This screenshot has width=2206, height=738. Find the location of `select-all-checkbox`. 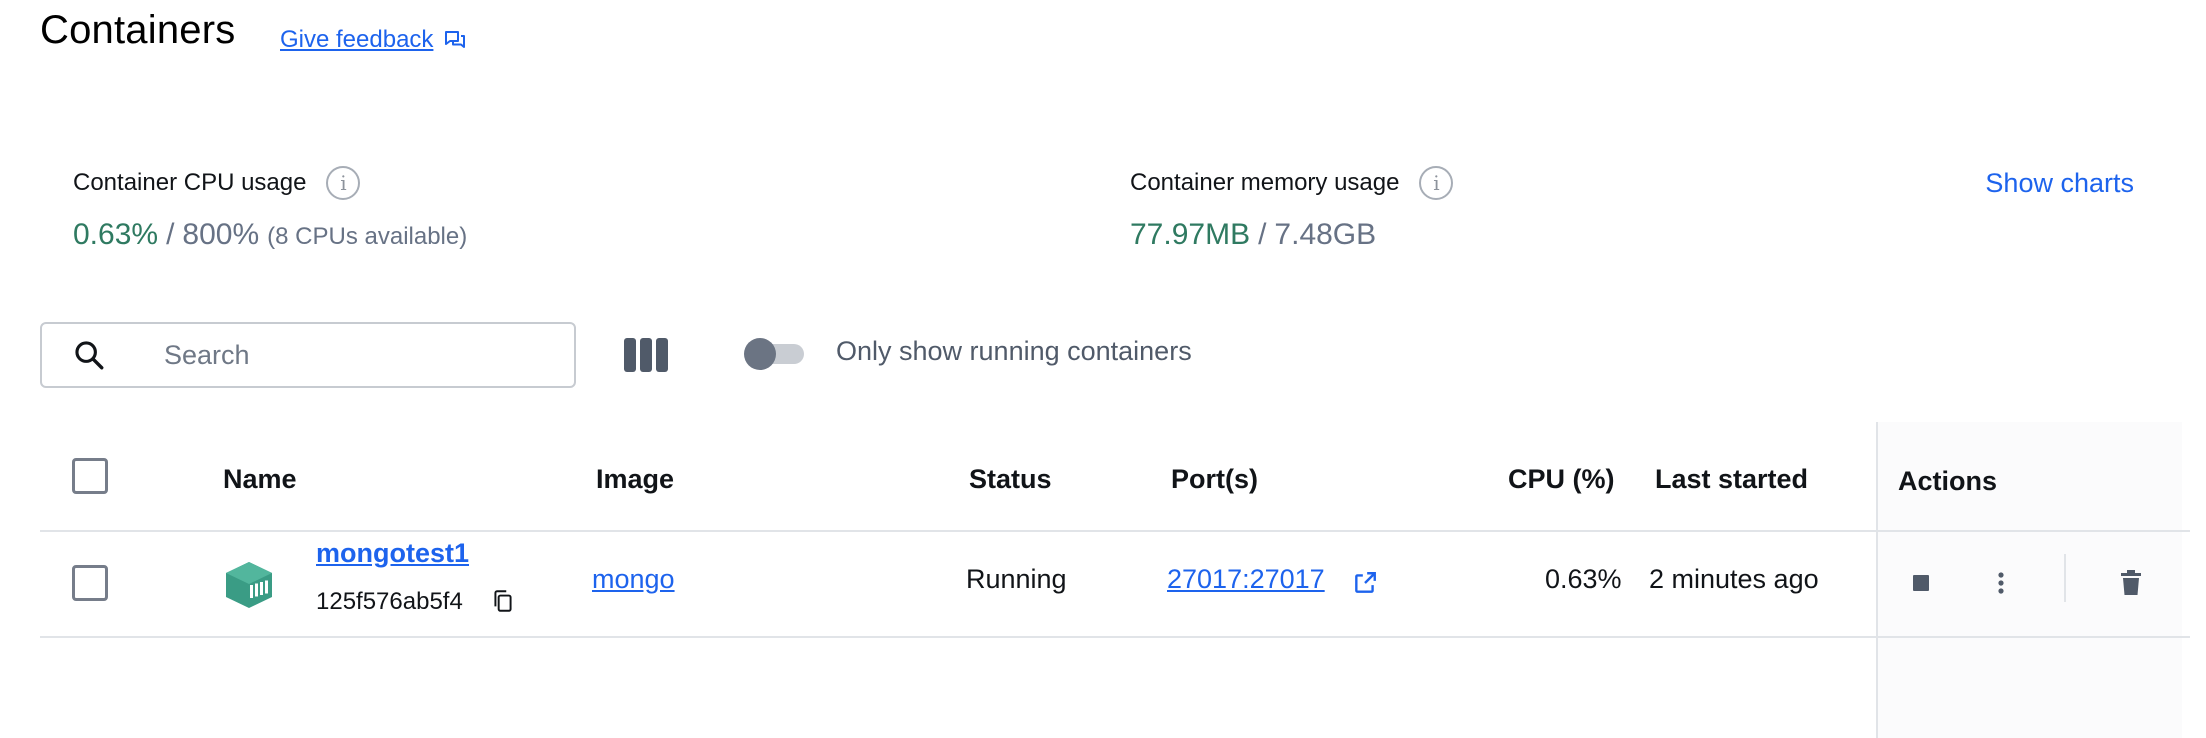

select-all-checkbox is located at coordinates (90, 476).